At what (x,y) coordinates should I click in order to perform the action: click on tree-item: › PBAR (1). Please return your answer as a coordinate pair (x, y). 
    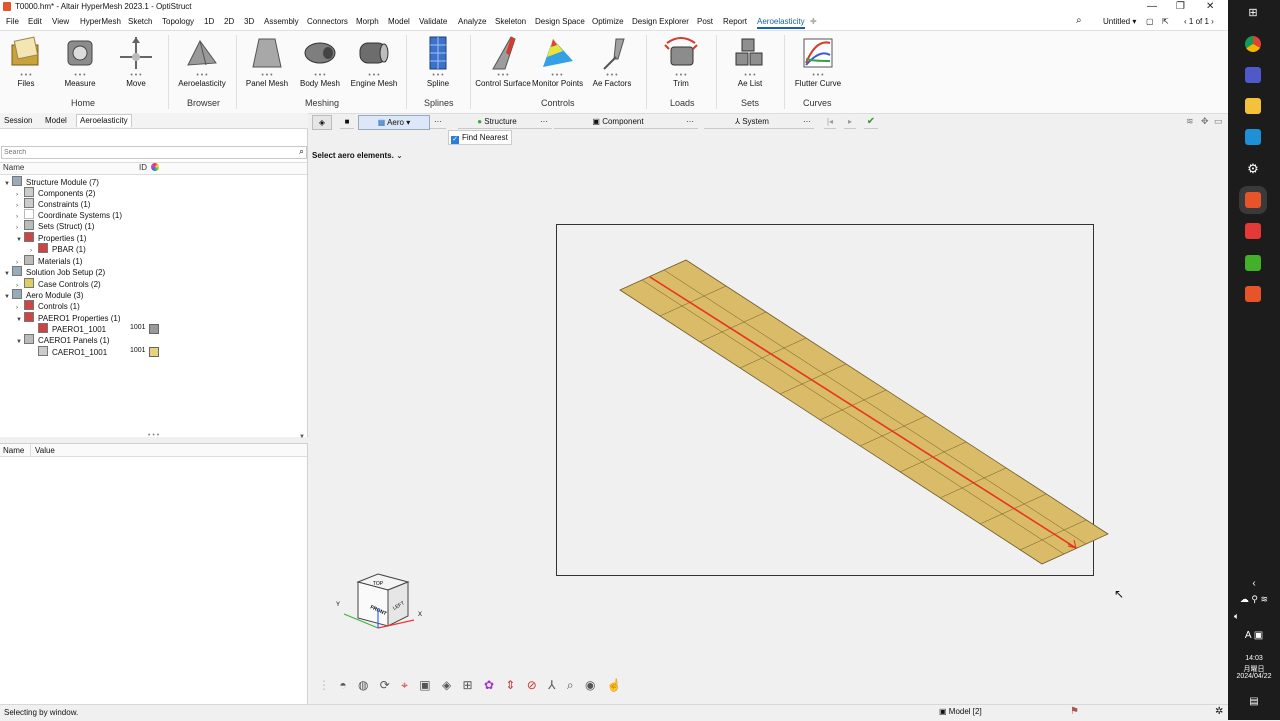
    Looking at the image, I should click on (58, 248).